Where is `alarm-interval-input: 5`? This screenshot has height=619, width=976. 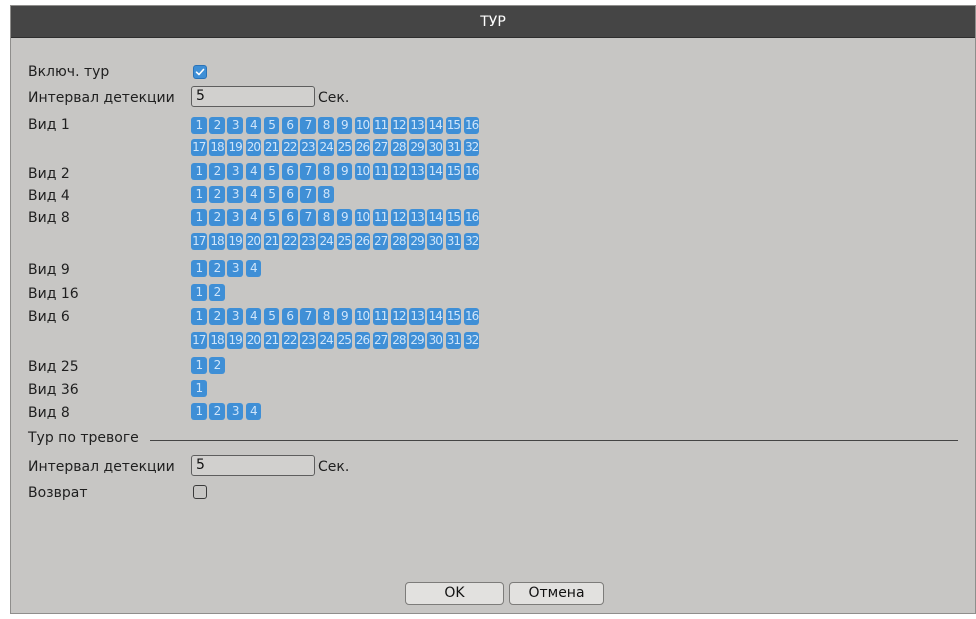 alarm-interval-input: 5 is located at coordinates (253, 465).